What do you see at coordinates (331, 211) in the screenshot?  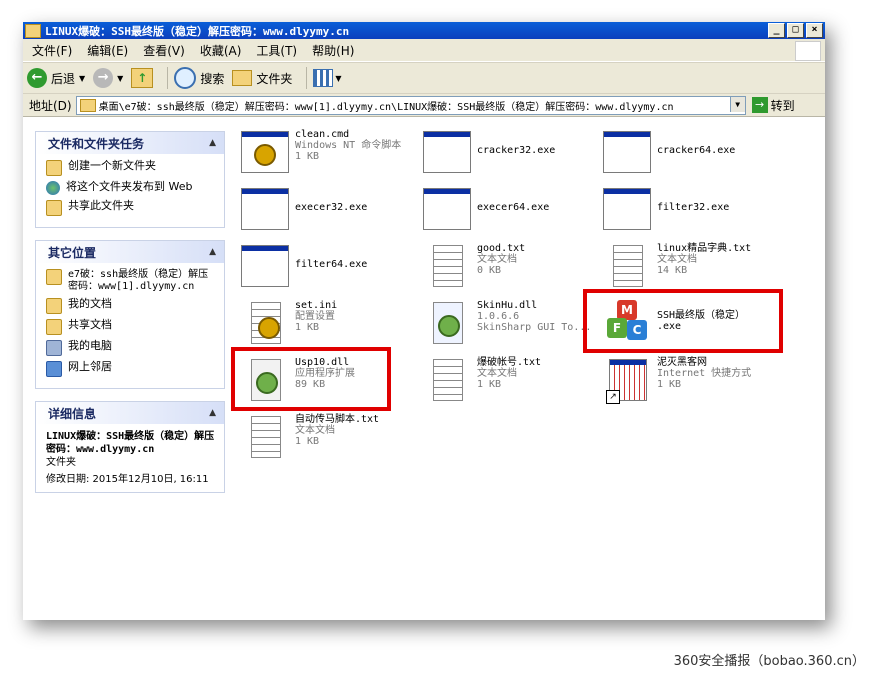 I see `file-item: execer32.exe` at bounding box center [331, 211].